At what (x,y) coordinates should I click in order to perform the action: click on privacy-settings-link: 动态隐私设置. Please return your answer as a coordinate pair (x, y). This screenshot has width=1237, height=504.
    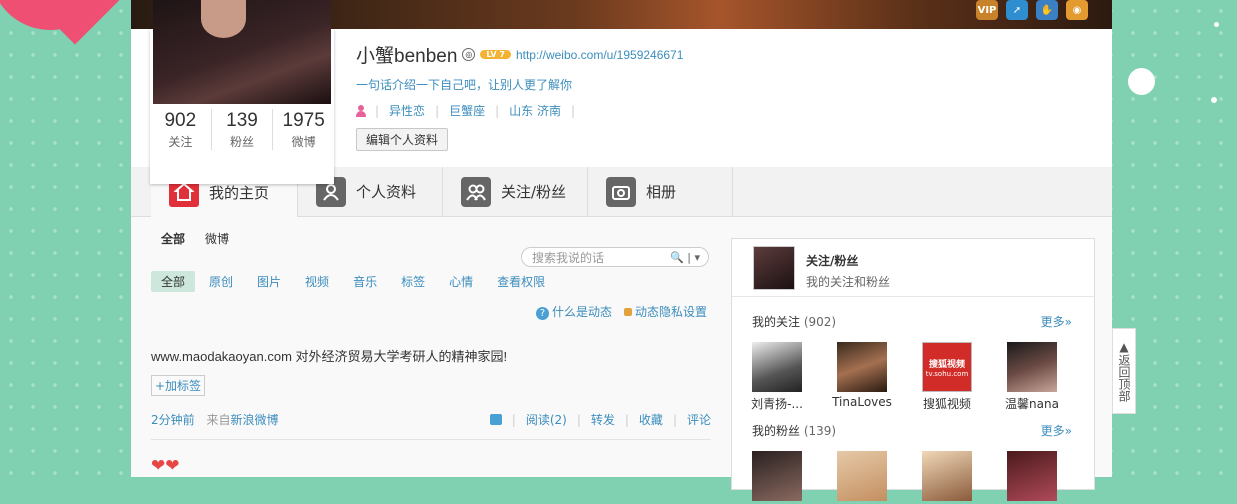
    Looking at the image, I should click on (665, 311).